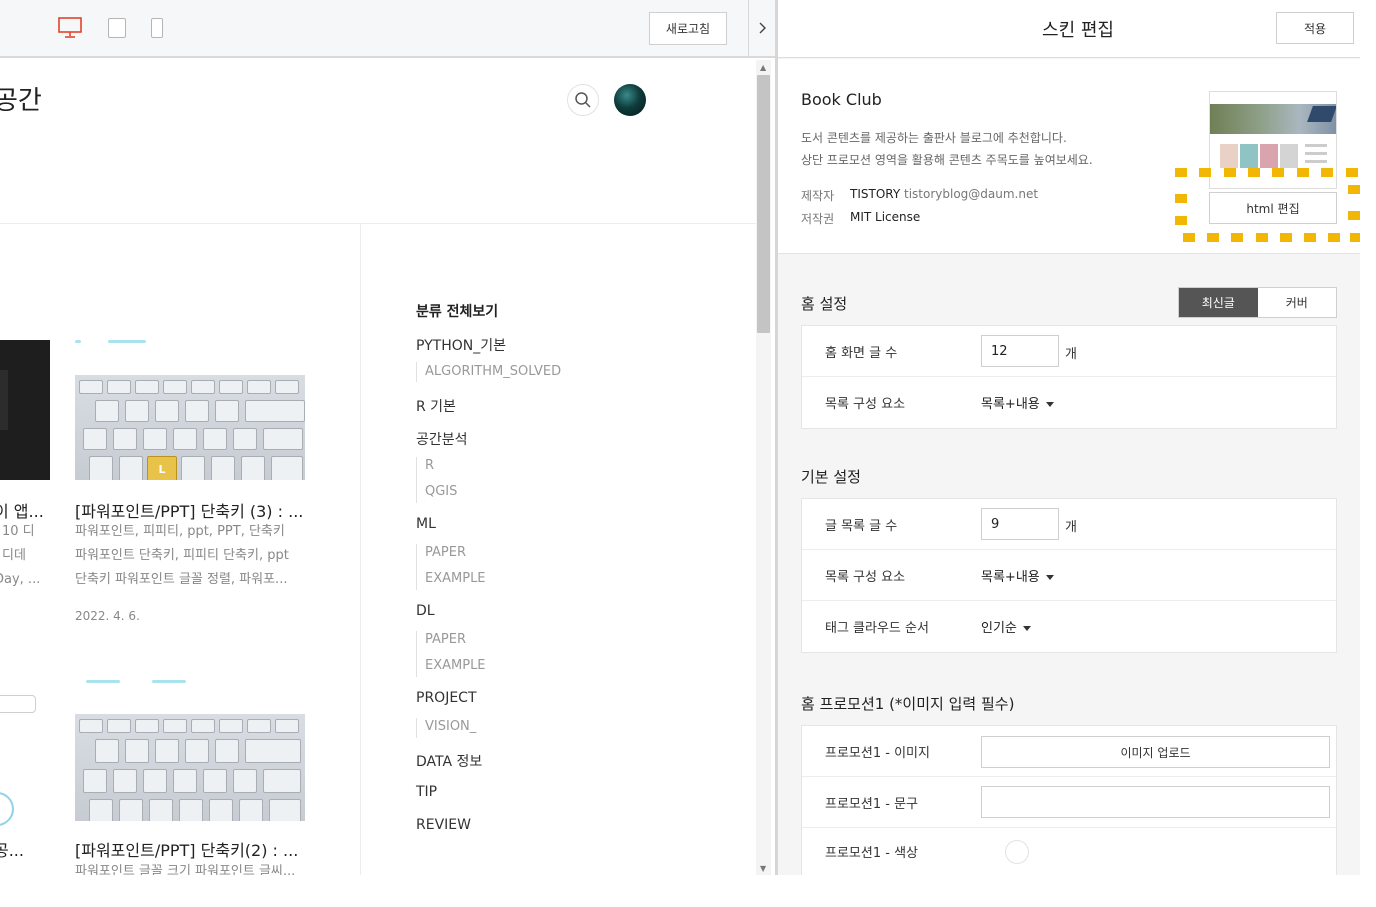  What do you see at coordinates (861, 353) in the screenshot?
I see `row-label: 홈 화면 글 수` at bounding box center [861, 353].